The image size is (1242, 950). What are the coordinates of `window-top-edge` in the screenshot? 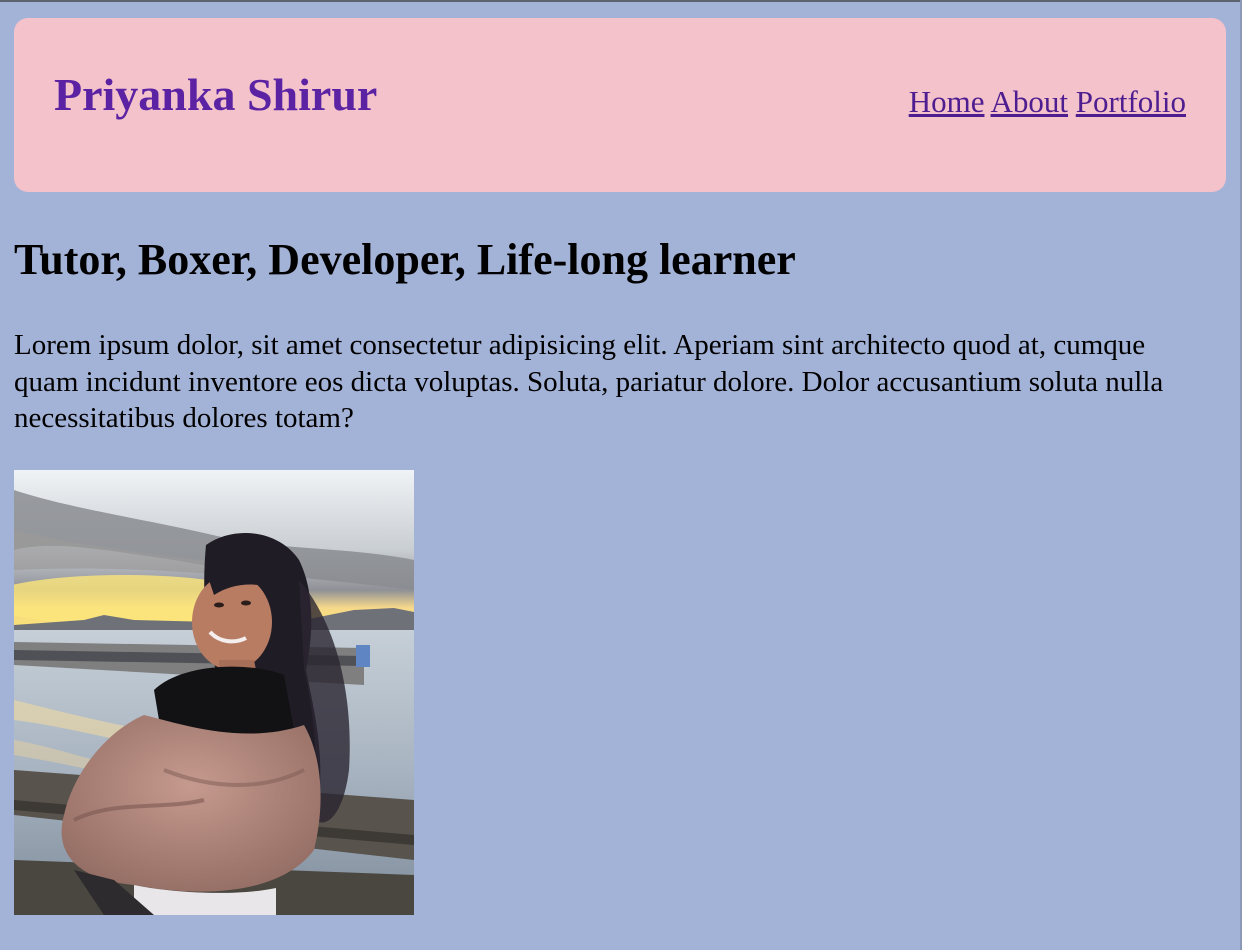 It's located at (621, 1).